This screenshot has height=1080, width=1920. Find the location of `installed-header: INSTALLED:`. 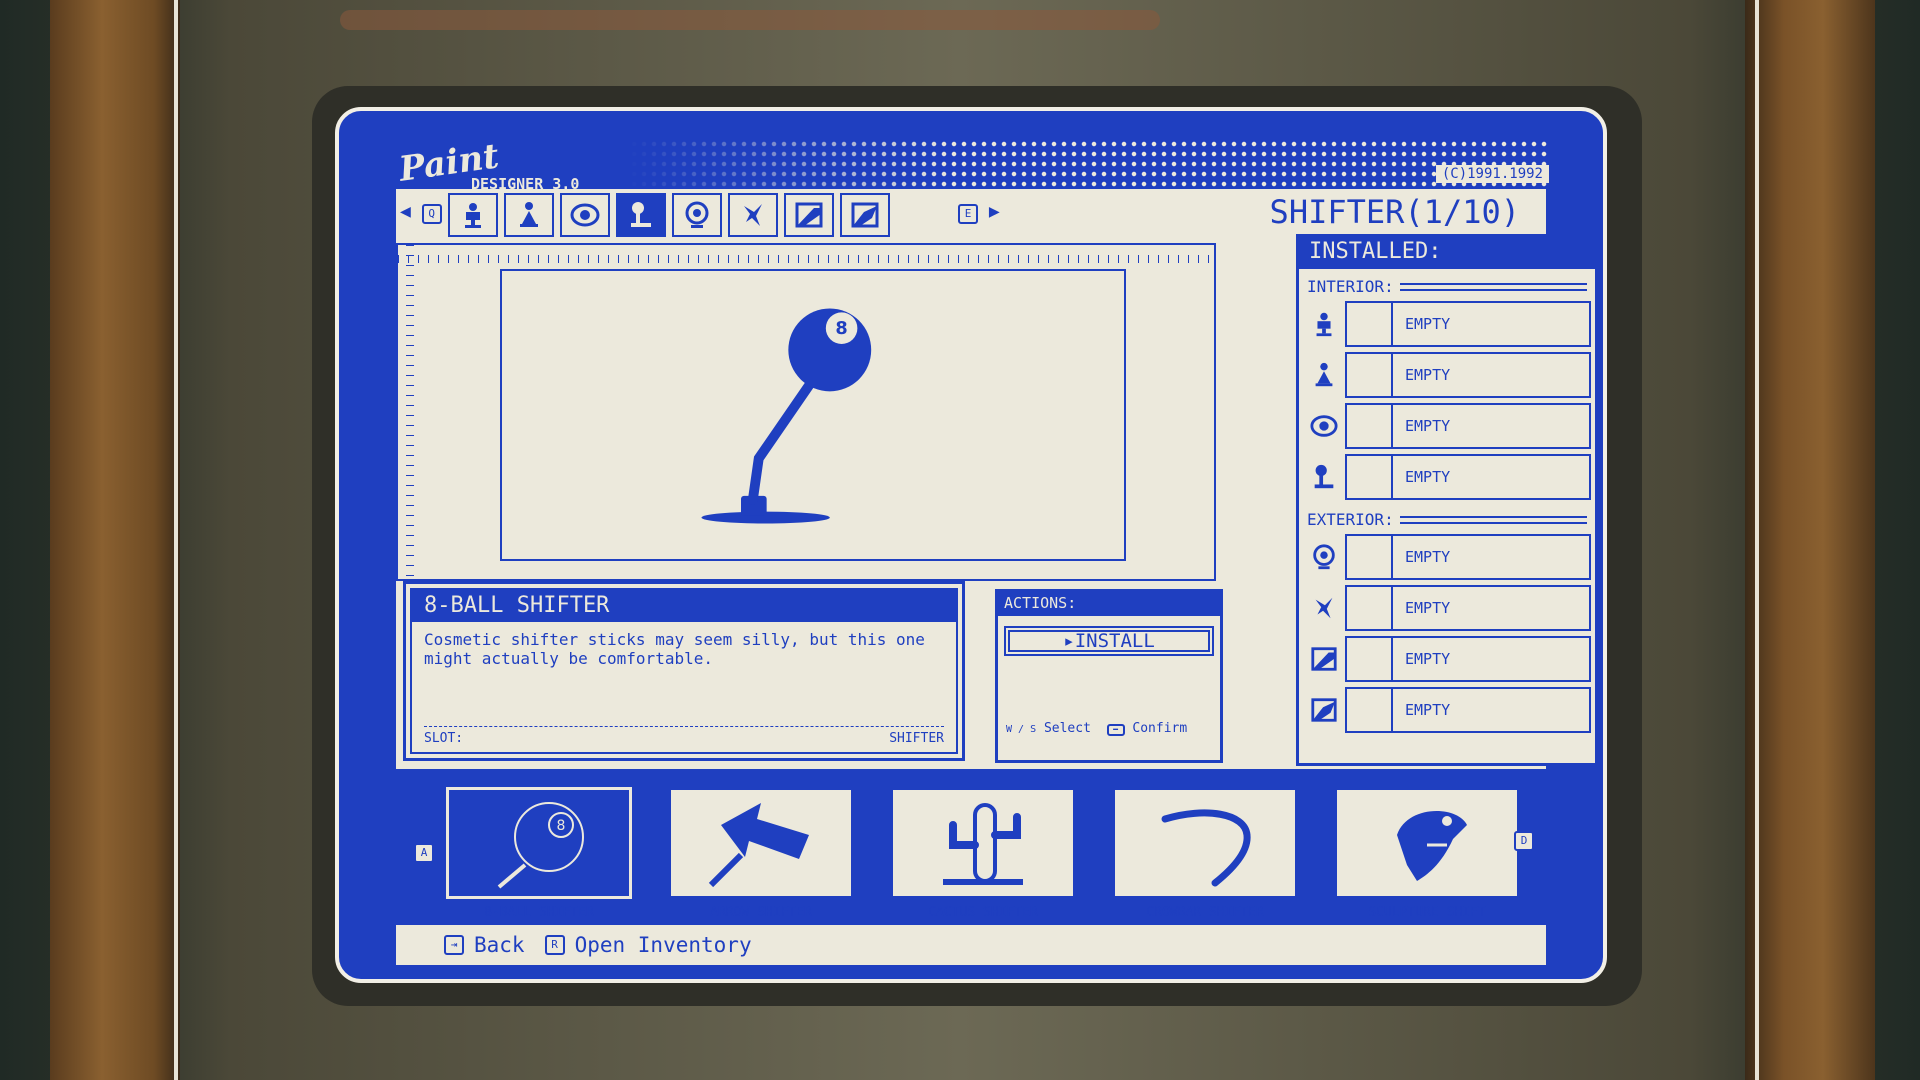

installed-header: INSTALLED: is located at coordinates (1447, 253).